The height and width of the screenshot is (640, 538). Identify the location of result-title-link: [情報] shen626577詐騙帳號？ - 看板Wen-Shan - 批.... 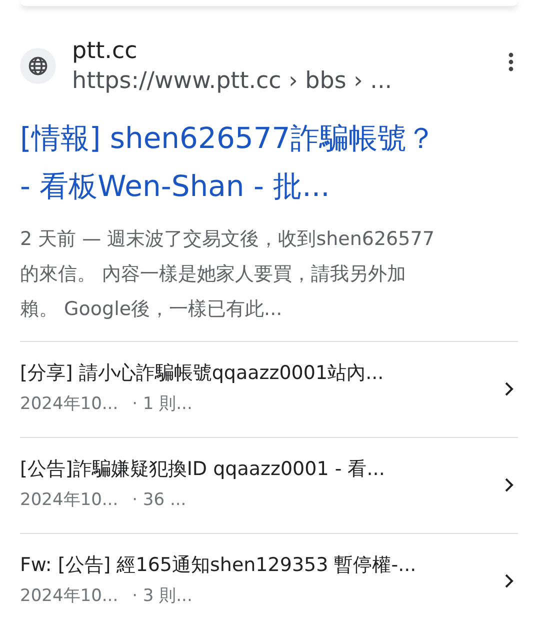
(230, 162).